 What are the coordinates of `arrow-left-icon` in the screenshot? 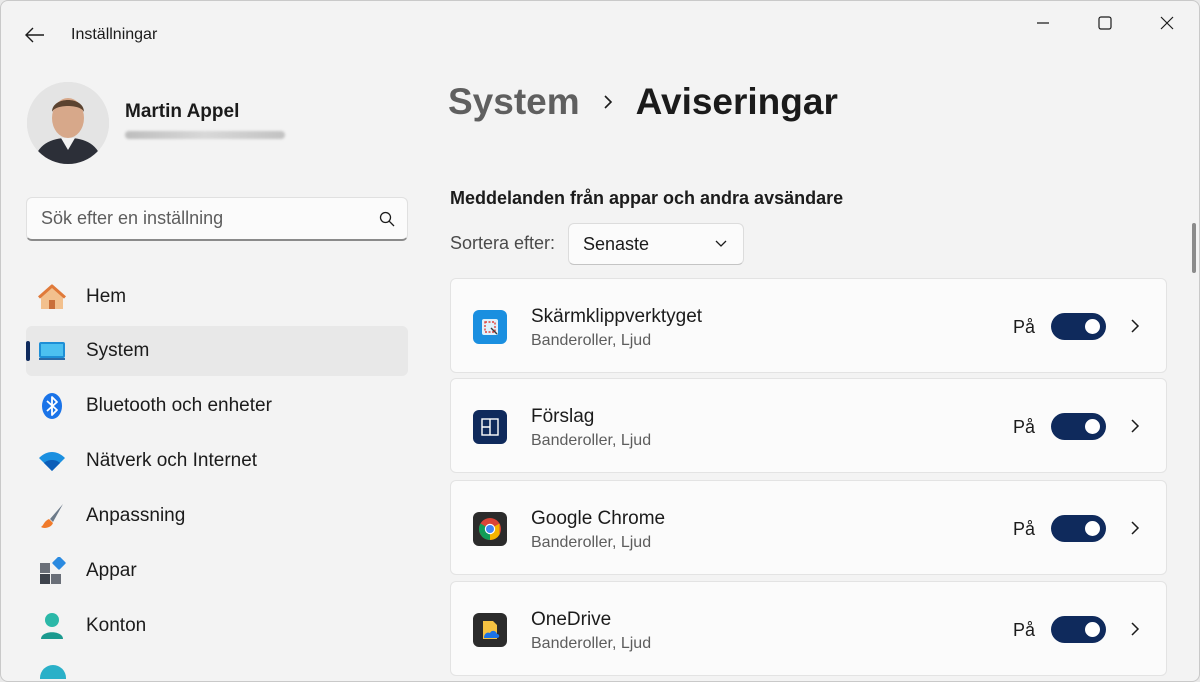 It's located at (34, 35).